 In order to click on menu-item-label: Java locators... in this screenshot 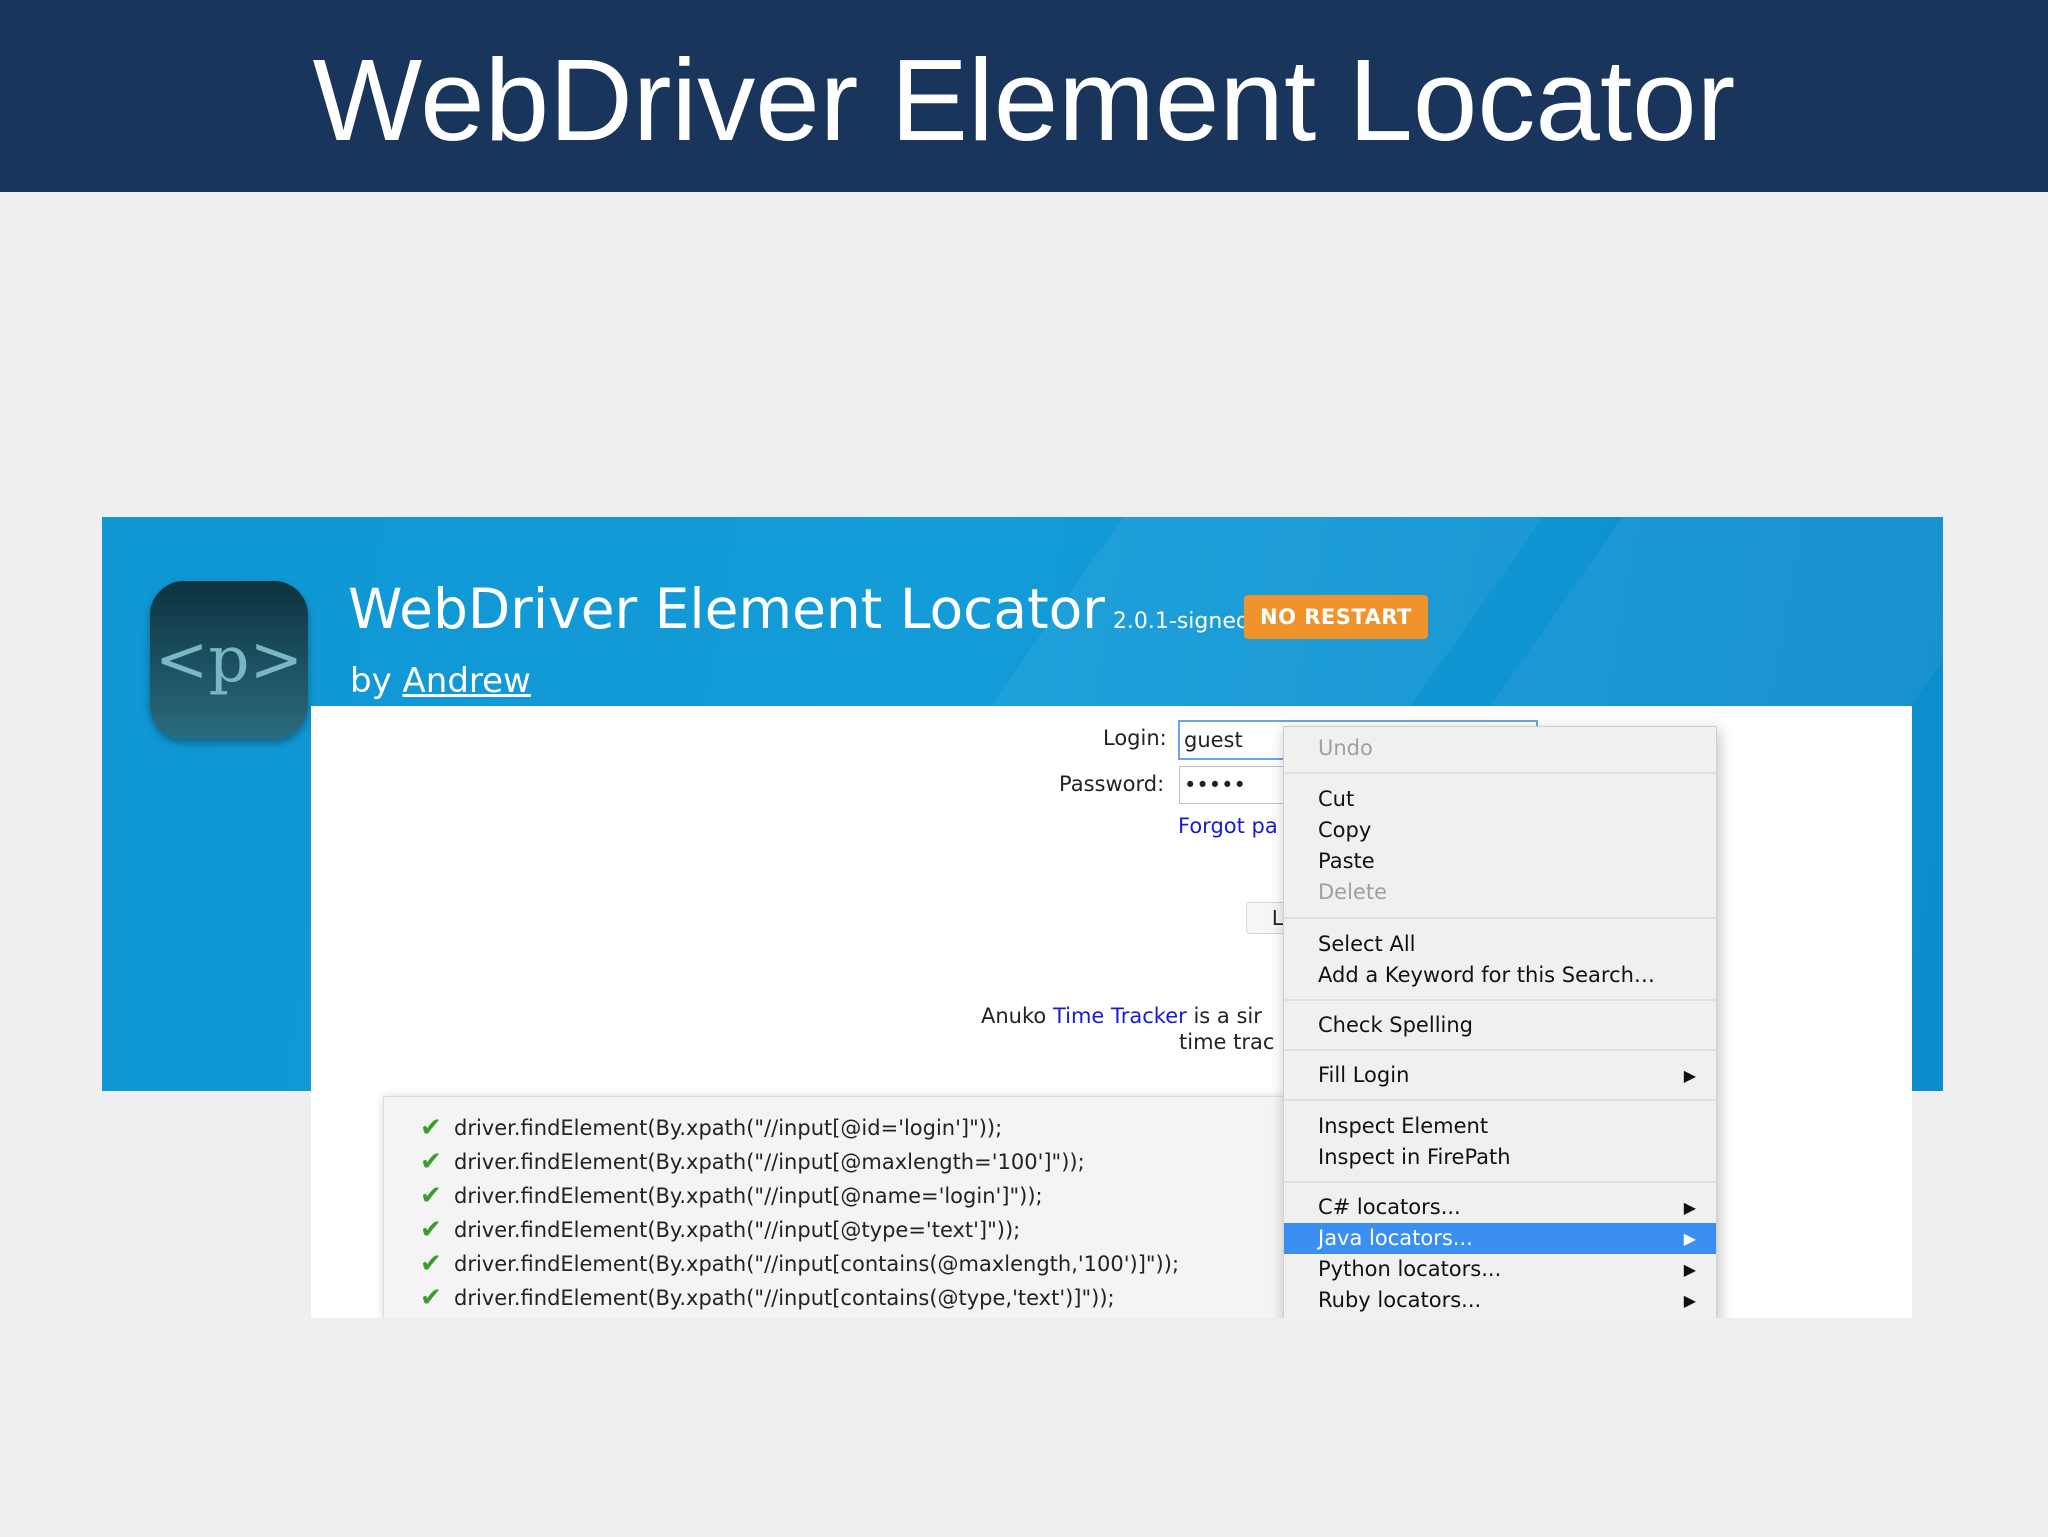, I will do `click(1395, 1238)`.